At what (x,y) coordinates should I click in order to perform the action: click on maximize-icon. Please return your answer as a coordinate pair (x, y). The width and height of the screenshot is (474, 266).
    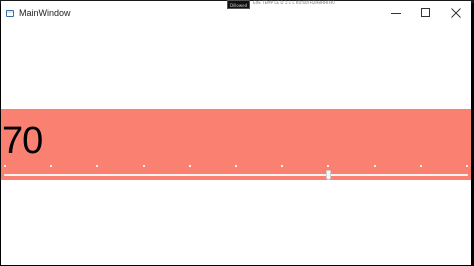
    Looking at the image, I should click on (425, 12).